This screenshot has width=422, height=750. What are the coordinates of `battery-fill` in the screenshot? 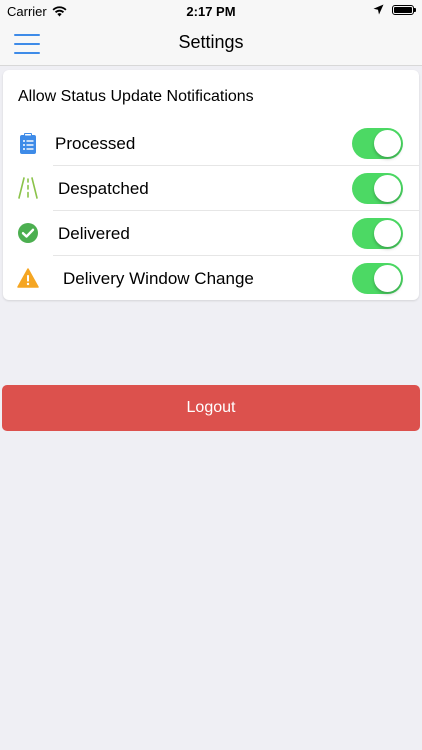 It's located at (403, 9).